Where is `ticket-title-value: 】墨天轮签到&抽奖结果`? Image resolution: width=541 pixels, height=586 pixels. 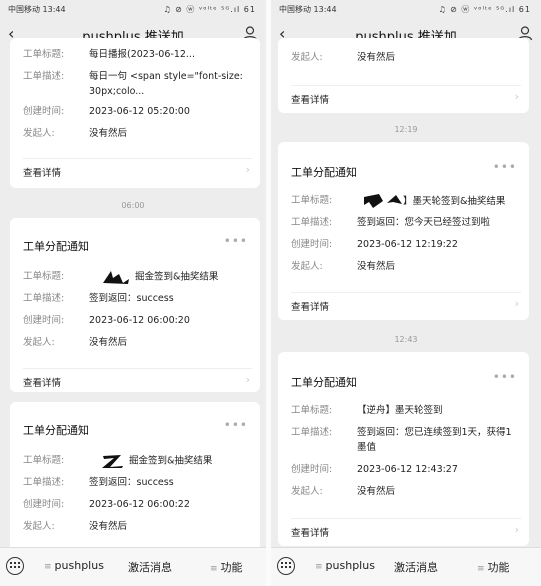 ticket-title-value: 】墨天轮签到&抽奖结果 is located at coordinates (442, 201).